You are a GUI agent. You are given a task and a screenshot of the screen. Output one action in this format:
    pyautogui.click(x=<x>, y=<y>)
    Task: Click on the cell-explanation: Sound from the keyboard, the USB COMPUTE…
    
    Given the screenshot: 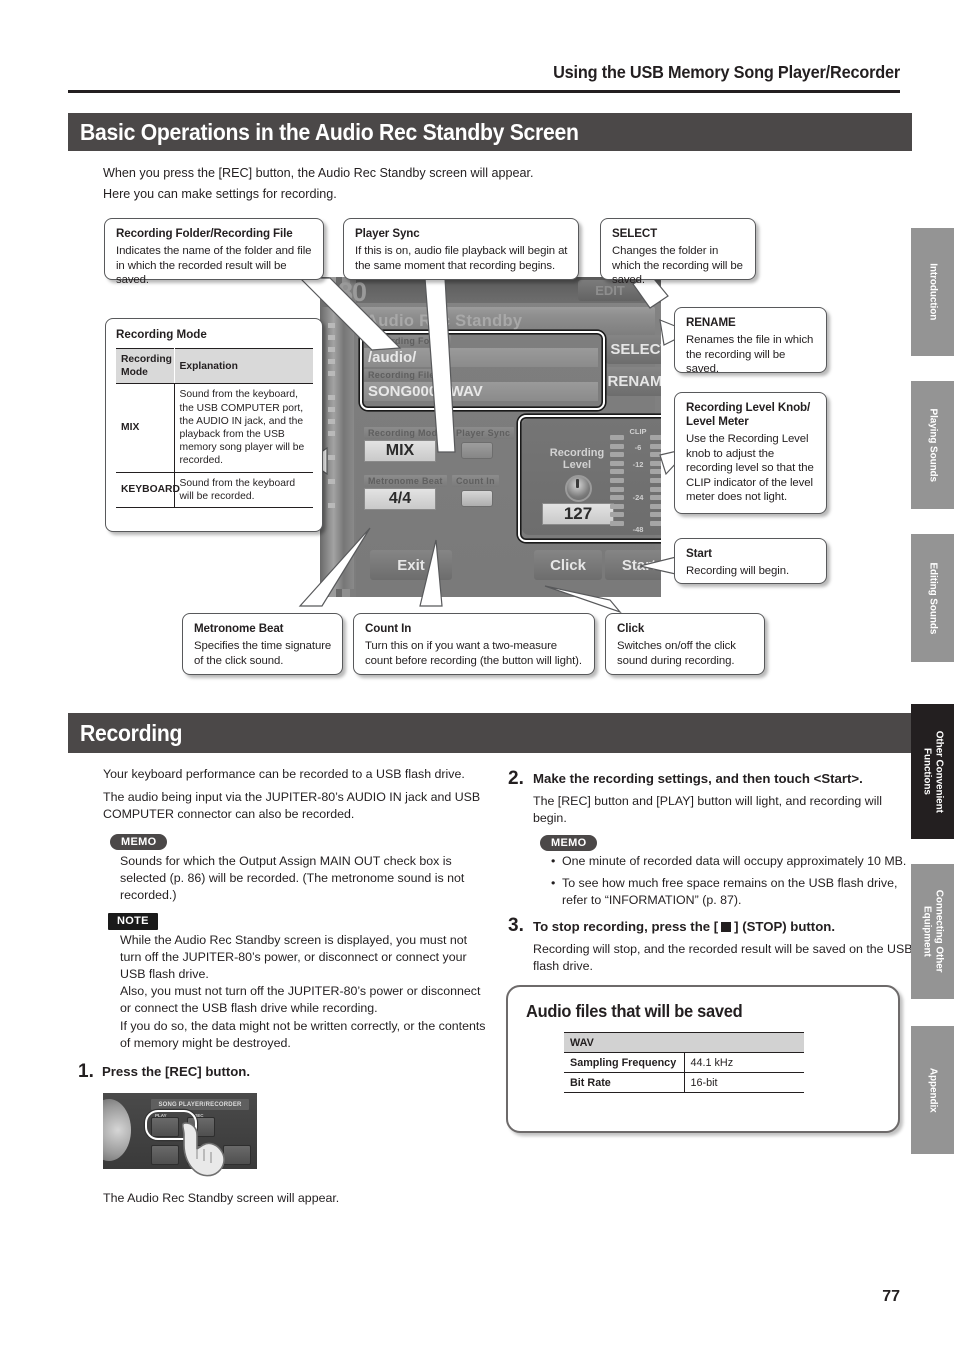 What is the action you would take?
    pyautogui.click(x=243, y=428)
    